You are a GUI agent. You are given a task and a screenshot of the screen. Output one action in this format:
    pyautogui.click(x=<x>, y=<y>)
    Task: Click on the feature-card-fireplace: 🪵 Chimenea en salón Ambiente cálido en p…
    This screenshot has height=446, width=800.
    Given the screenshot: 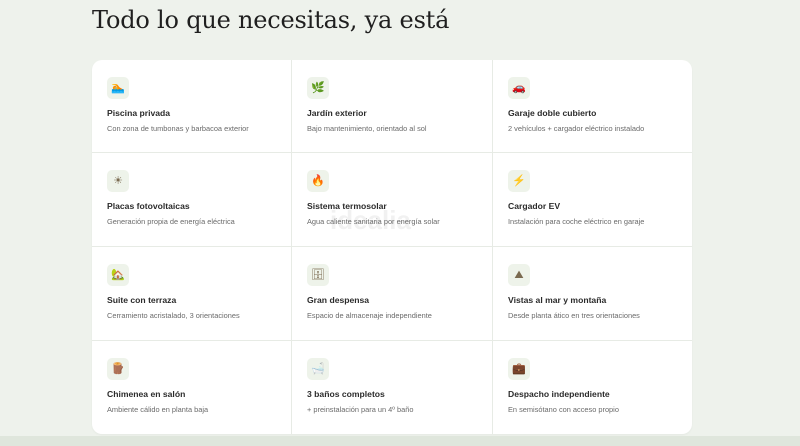 What is the action you would take?
    pyautogui.click(x=191, y=387)
    